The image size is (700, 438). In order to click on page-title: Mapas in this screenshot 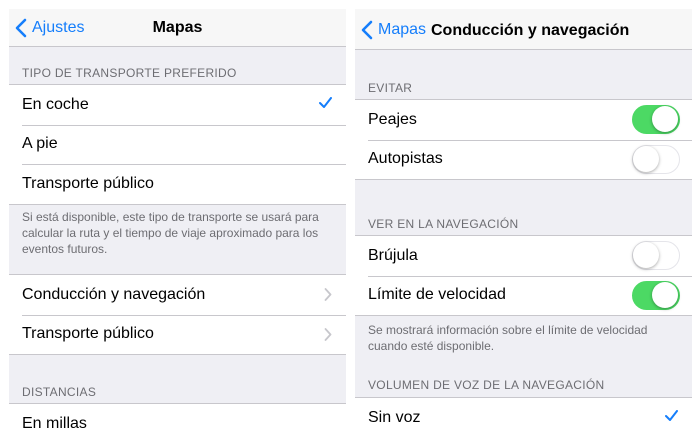, I will do `click(177, 27)`.